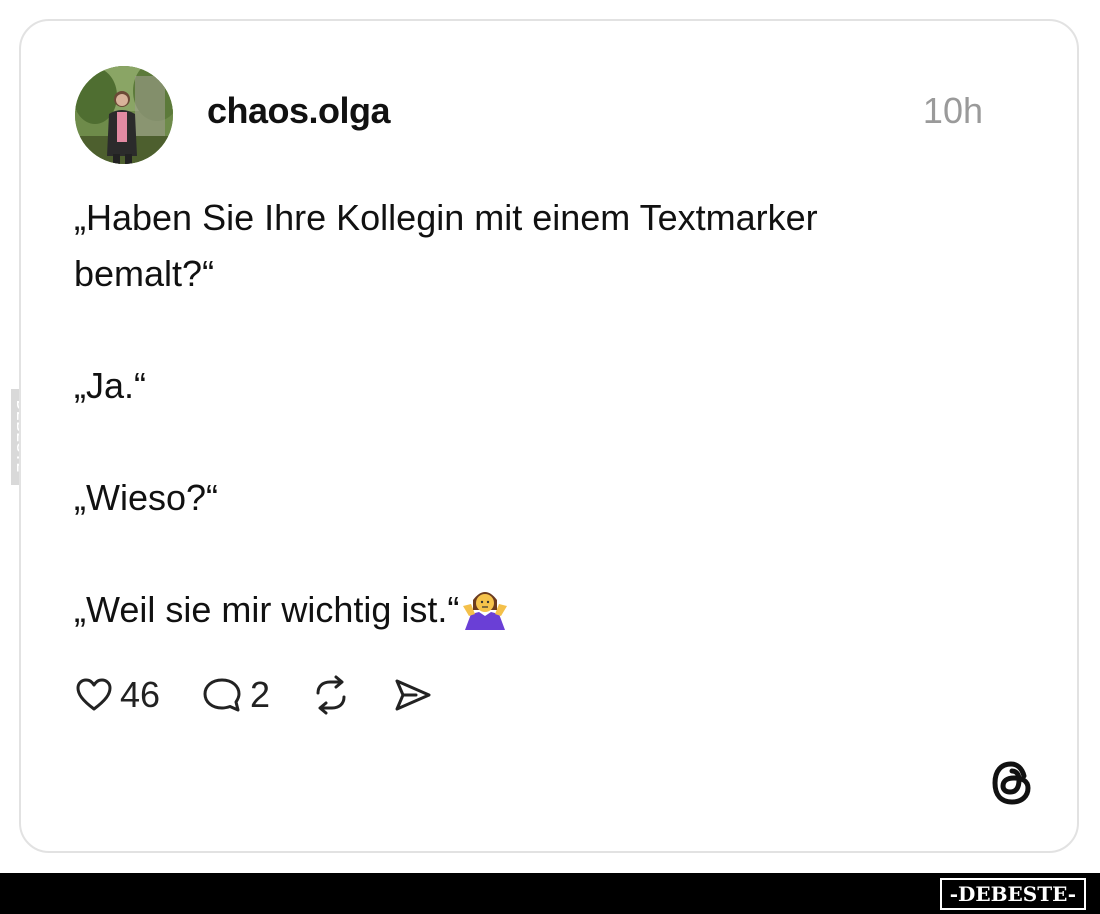  I want to click on comment-icon, so click(222, 695).